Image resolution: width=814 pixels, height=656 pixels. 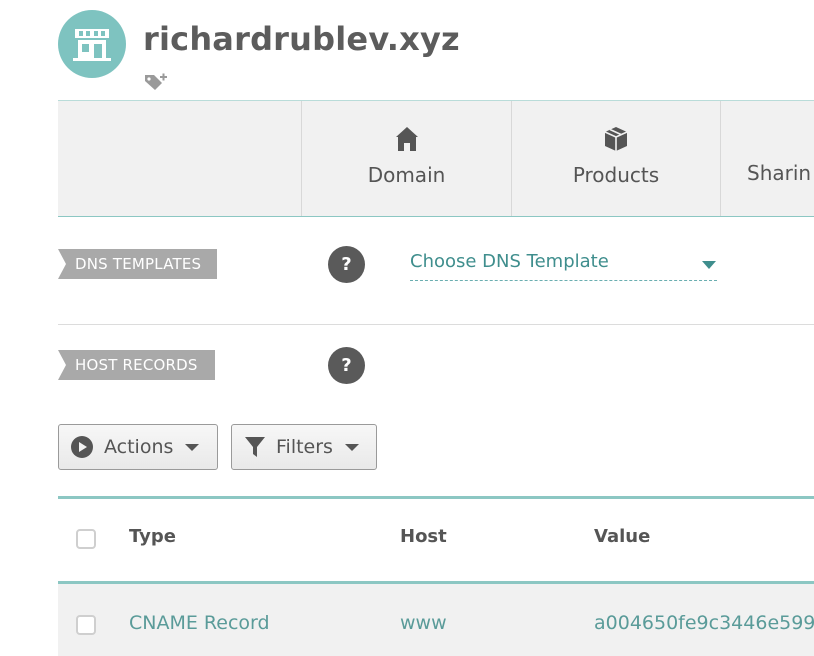 I want to click on column-header-host: Host, so click(x=423, y=536).